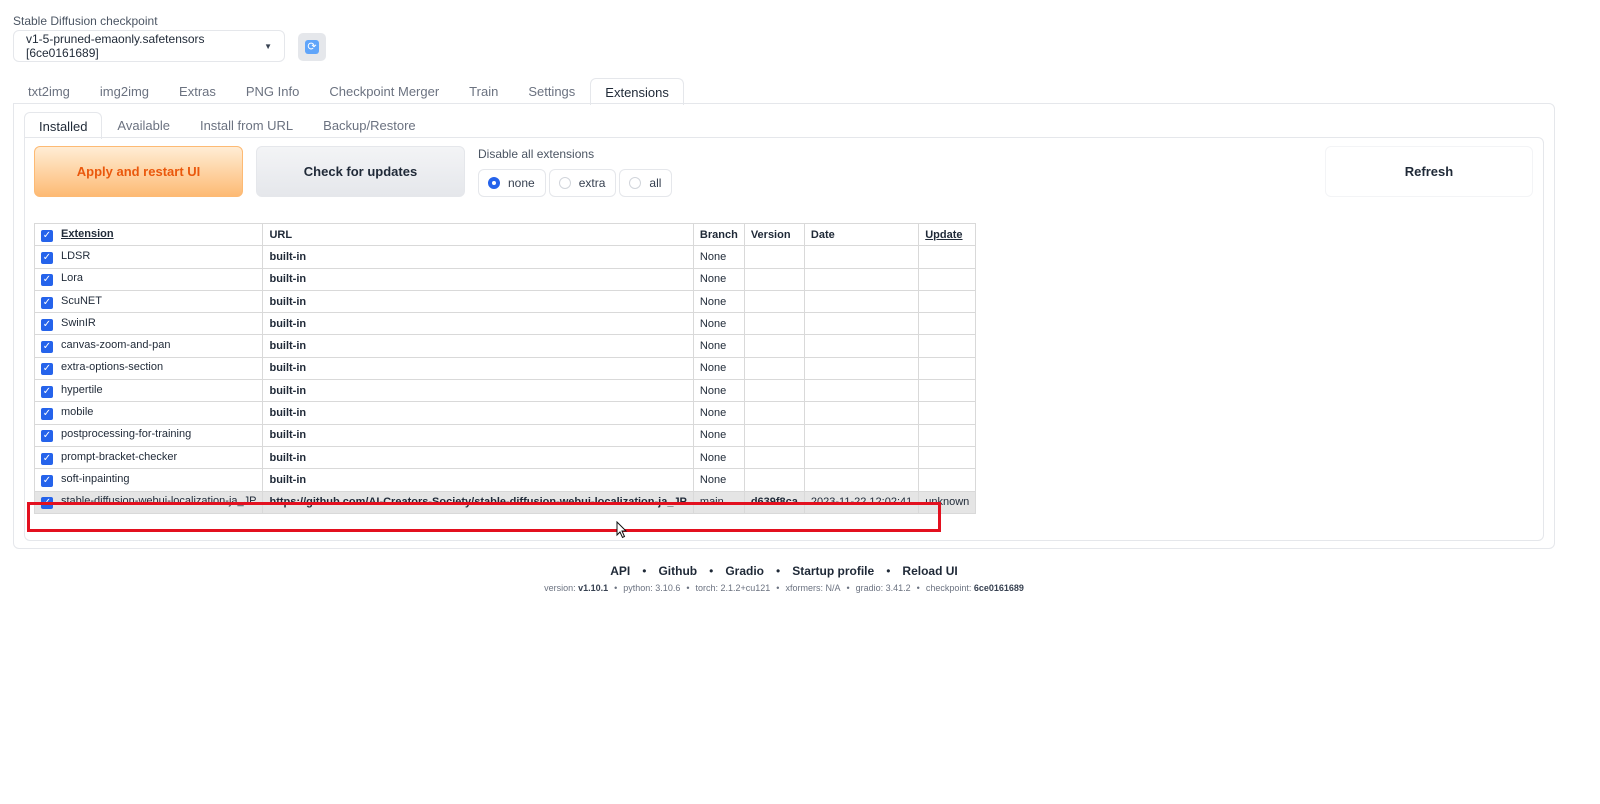 The width and height of the screenshot is (1600, 804). Describe the element at coordinates (384, 90) in the screenshot. I see `tab-checkpoint-merger: Checkpoint Merger` at that location.